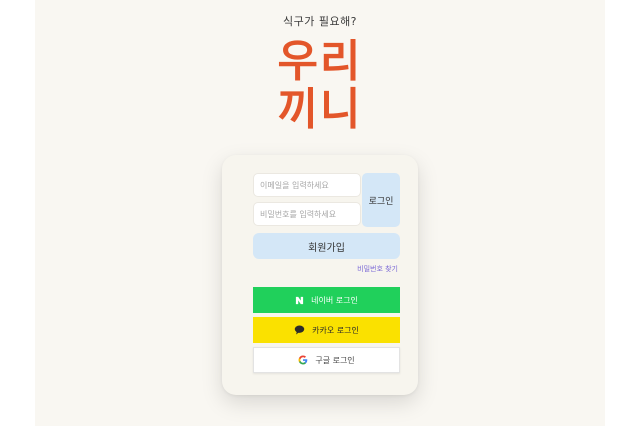 This screenshot has width=640, height=426. I want to click on logo-line-2: 끼니, so click(320, 109).